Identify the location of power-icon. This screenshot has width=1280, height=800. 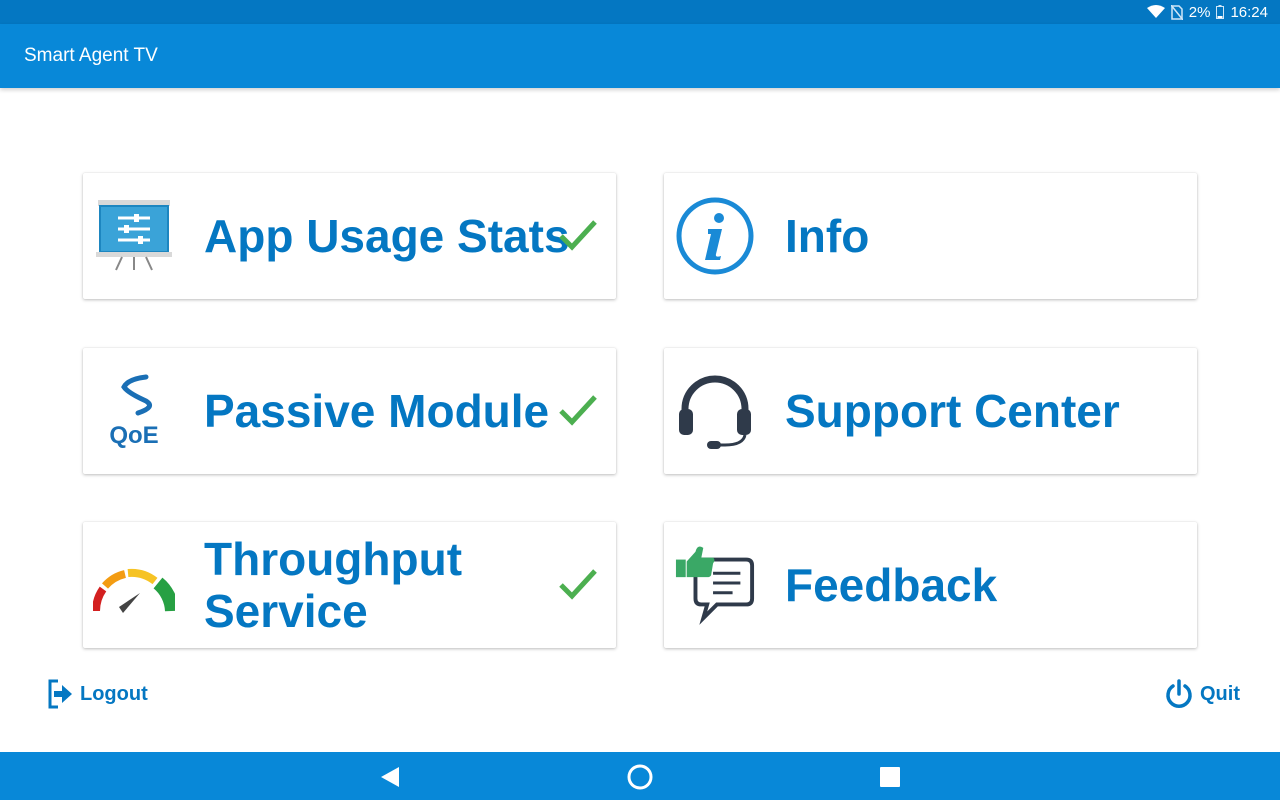
(1179, 693).